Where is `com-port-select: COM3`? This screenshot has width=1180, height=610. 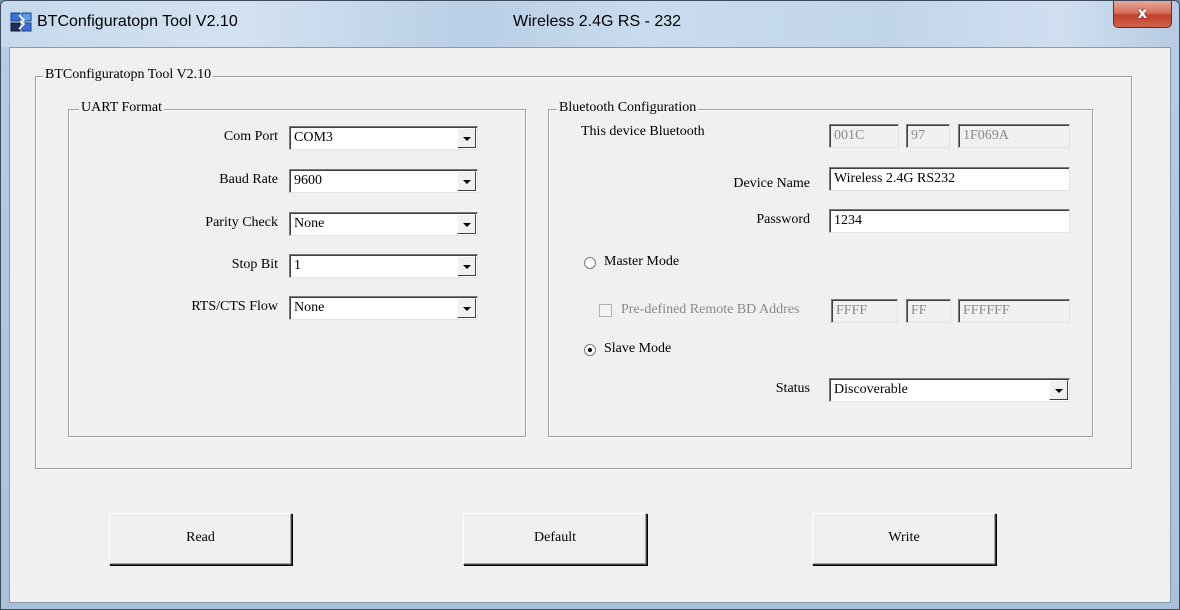
com-port-select: COM3 is located at coordinates (383, 138).